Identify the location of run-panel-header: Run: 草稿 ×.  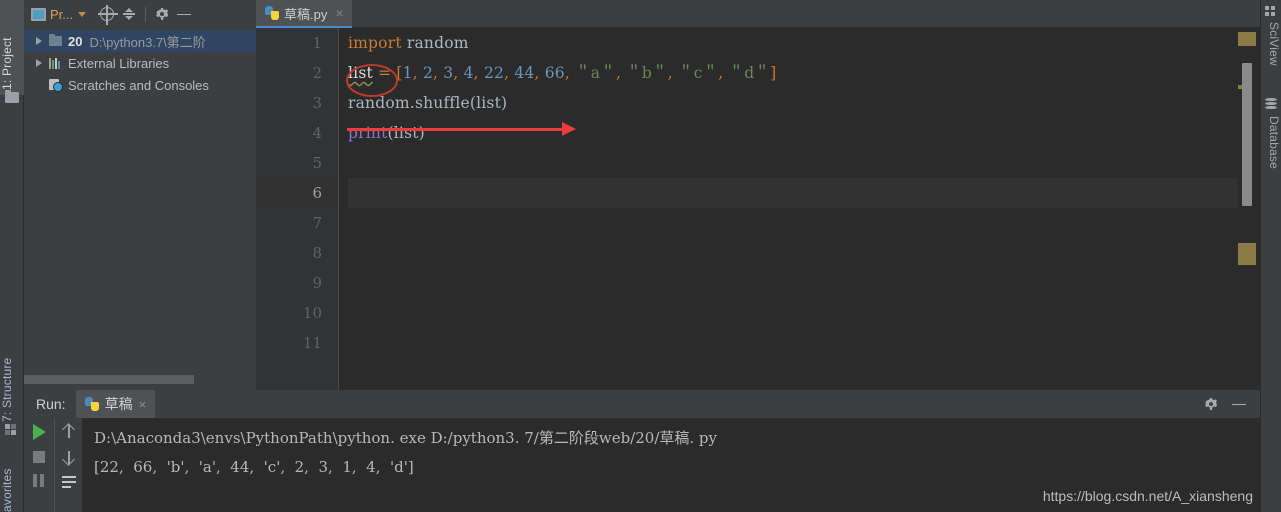
(642, 404).